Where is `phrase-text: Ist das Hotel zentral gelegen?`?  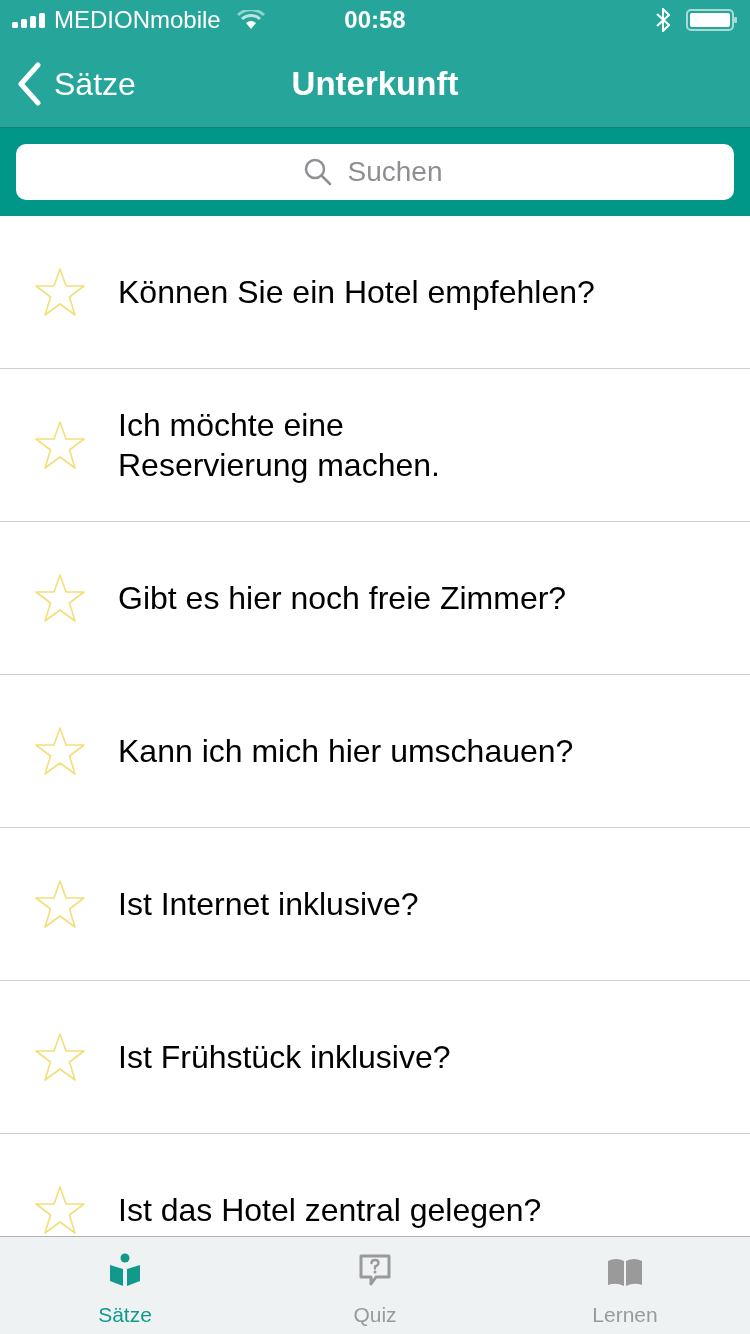
phrase-text: Ist das Hotel zentral gelegen? is located at coordinates (330, 1210).